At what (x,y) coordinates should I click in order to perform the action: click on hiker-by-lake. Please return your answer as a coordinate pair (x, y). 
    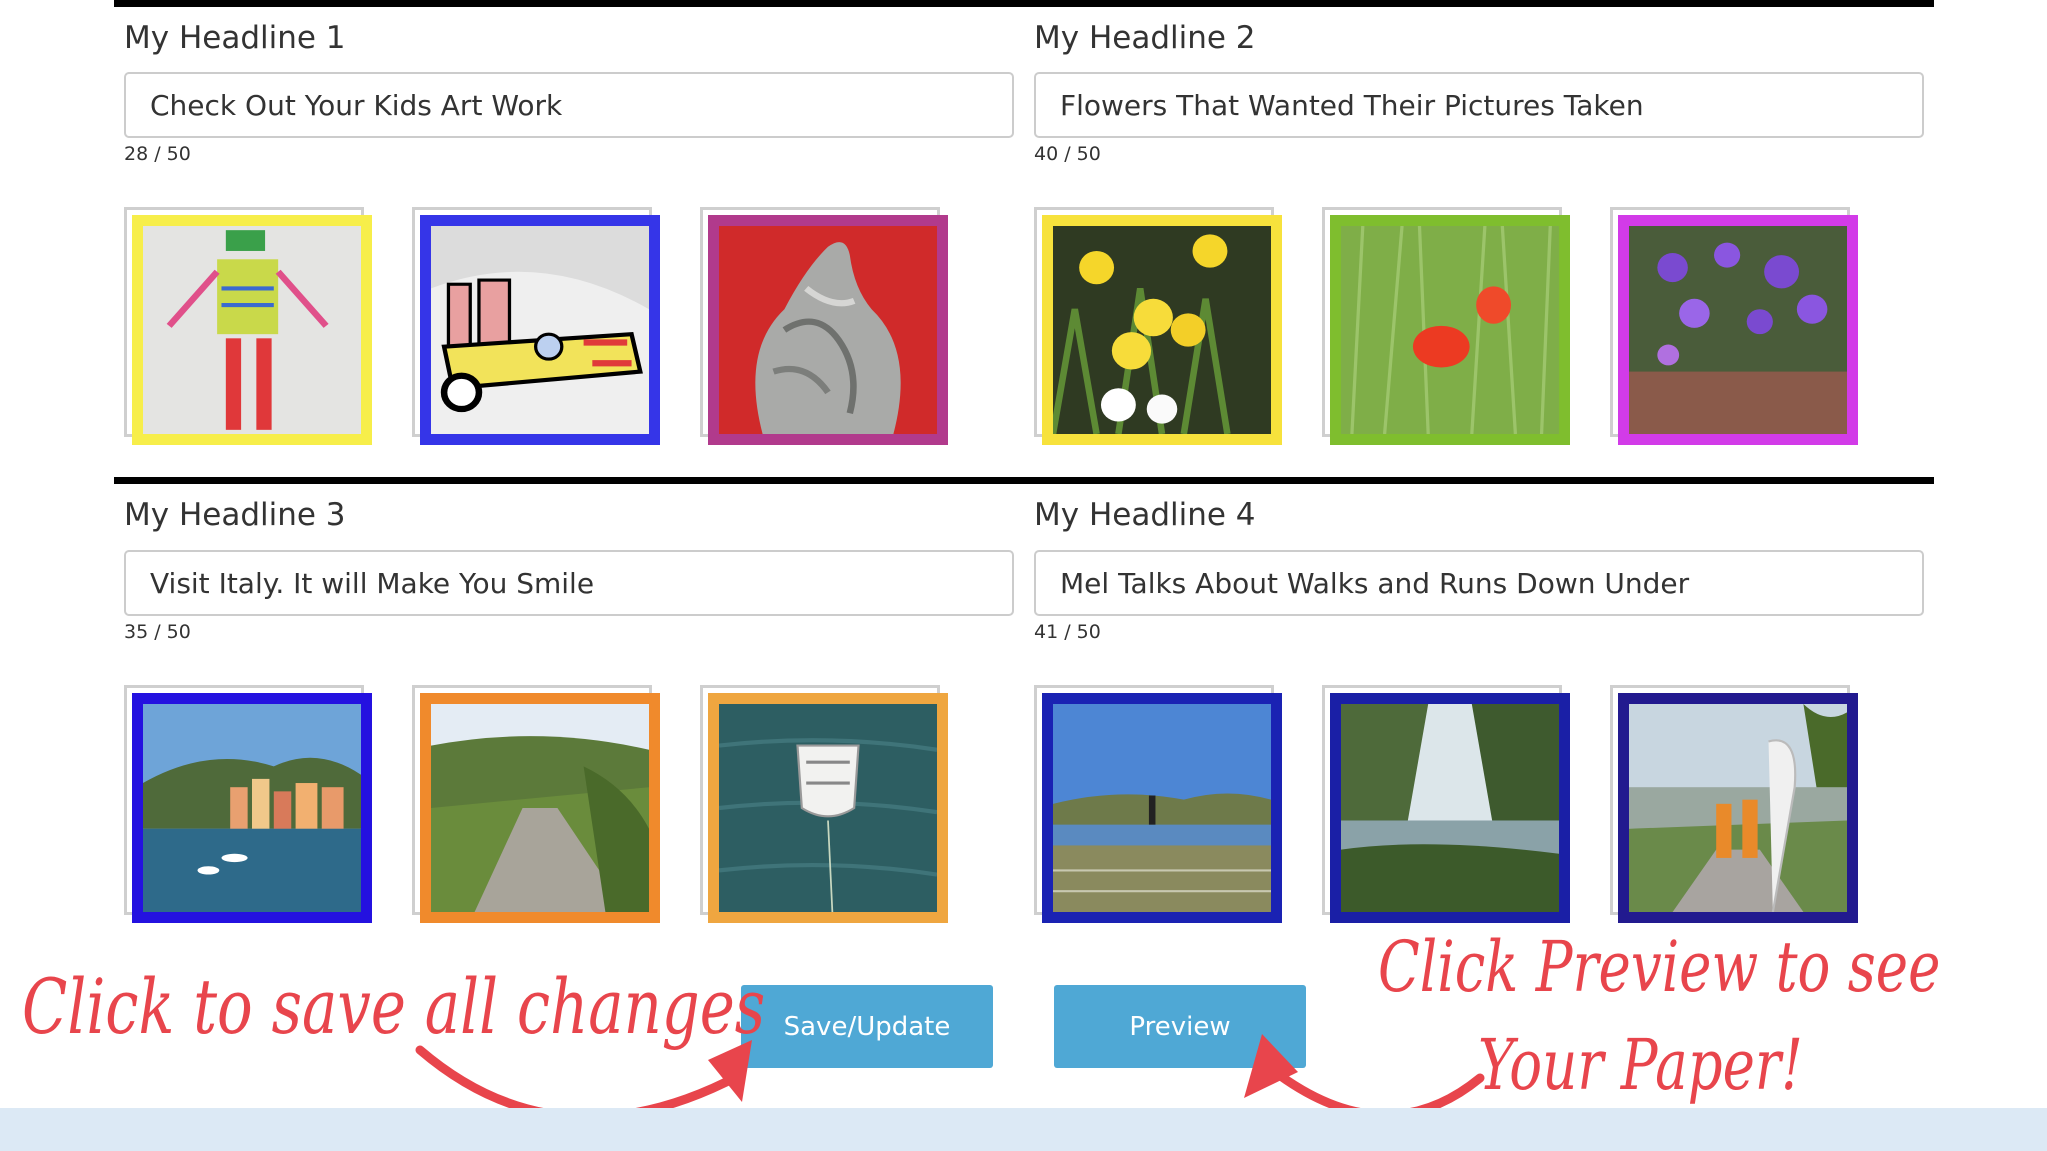
    Looking at the image, I should click on (1162, 808).